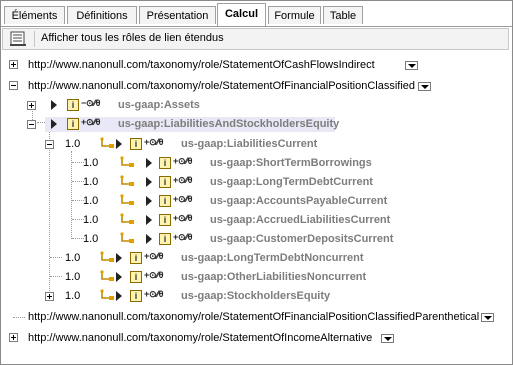  Describe the element at coordinates (302, 239) in the screenshot. I see `concept-name: us-gaap:CustomerDepositsCurrent` at that location.